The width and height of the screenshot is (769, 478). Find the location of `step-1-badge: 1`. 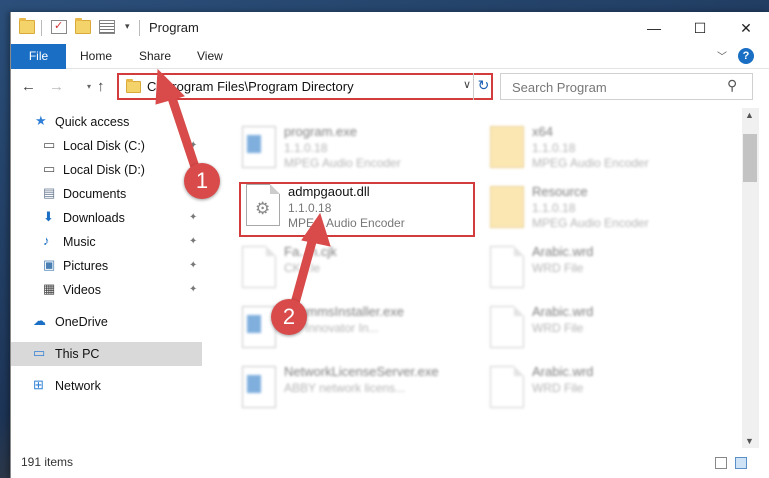

step-1-badge: 1 is located at coordinates (202, 181).